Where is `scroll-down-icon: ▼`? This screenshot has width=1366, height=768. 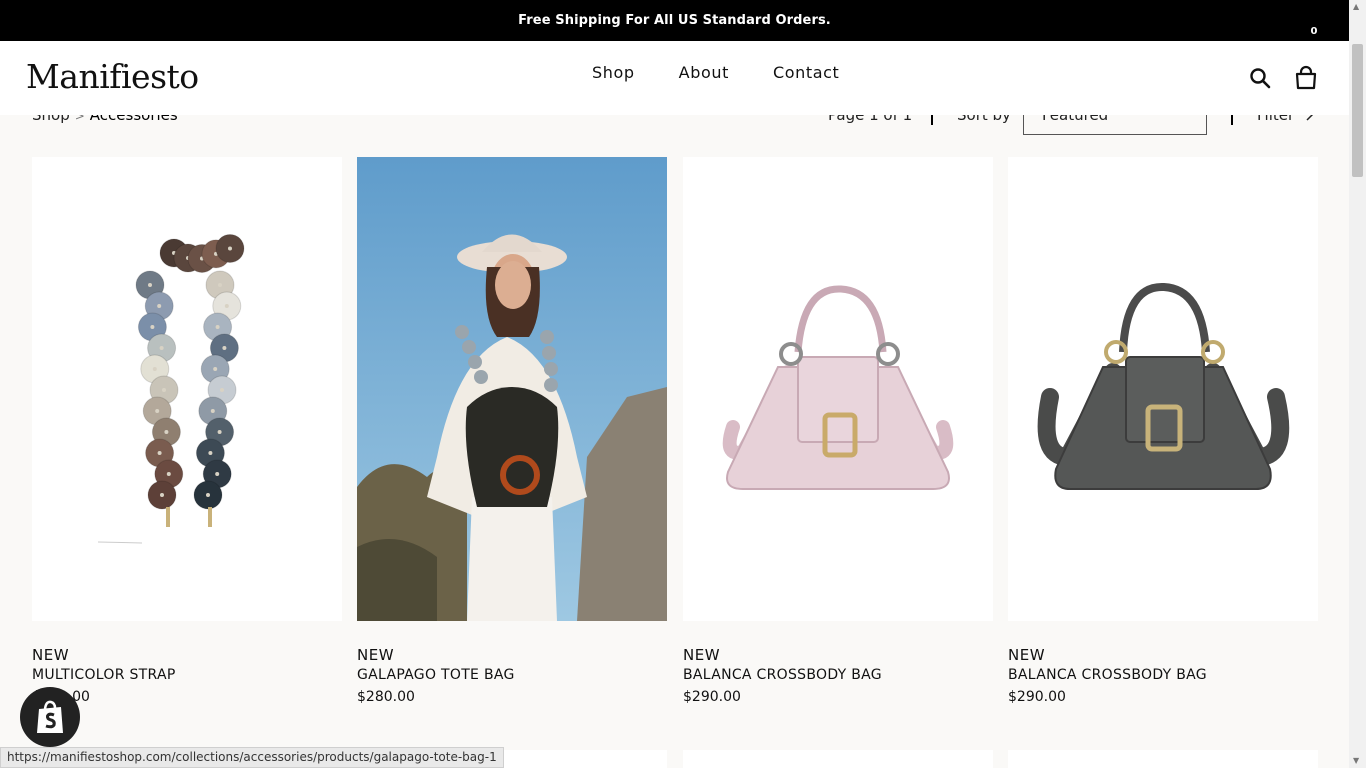
scroll-down-icon: ▼ is located at coordinates (1356, 760).